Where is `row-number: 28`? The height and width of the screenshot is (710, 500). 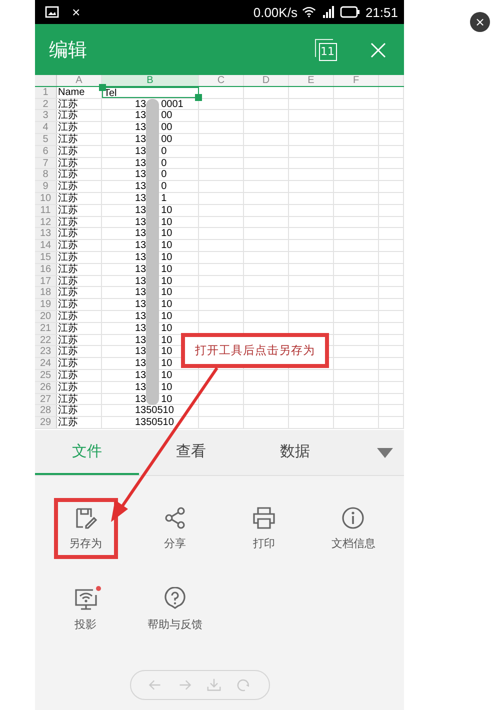
row-number: 28 is located at coordinates (46, 410).